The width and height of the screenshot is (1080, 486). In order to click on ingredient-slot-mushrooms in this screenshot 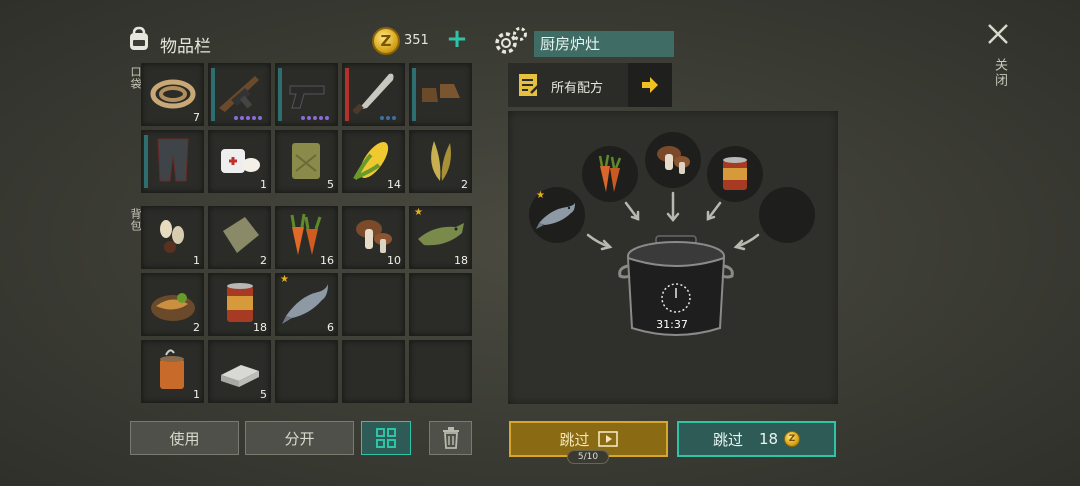, I will do `click(673, 160)`.